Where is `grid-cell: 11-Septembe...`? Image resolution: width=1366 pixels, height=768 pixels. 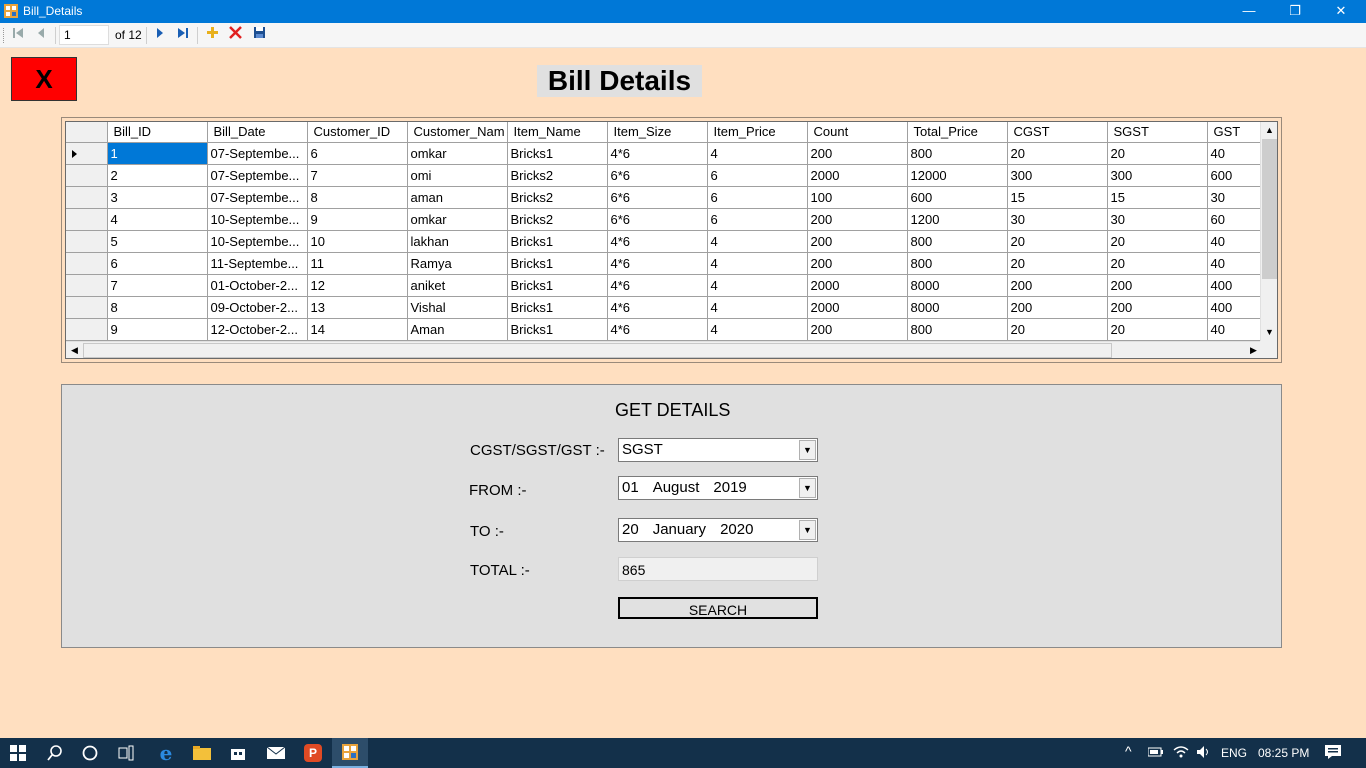 grid-cell: 11-Septembe... is located at coordinates (257, 263).